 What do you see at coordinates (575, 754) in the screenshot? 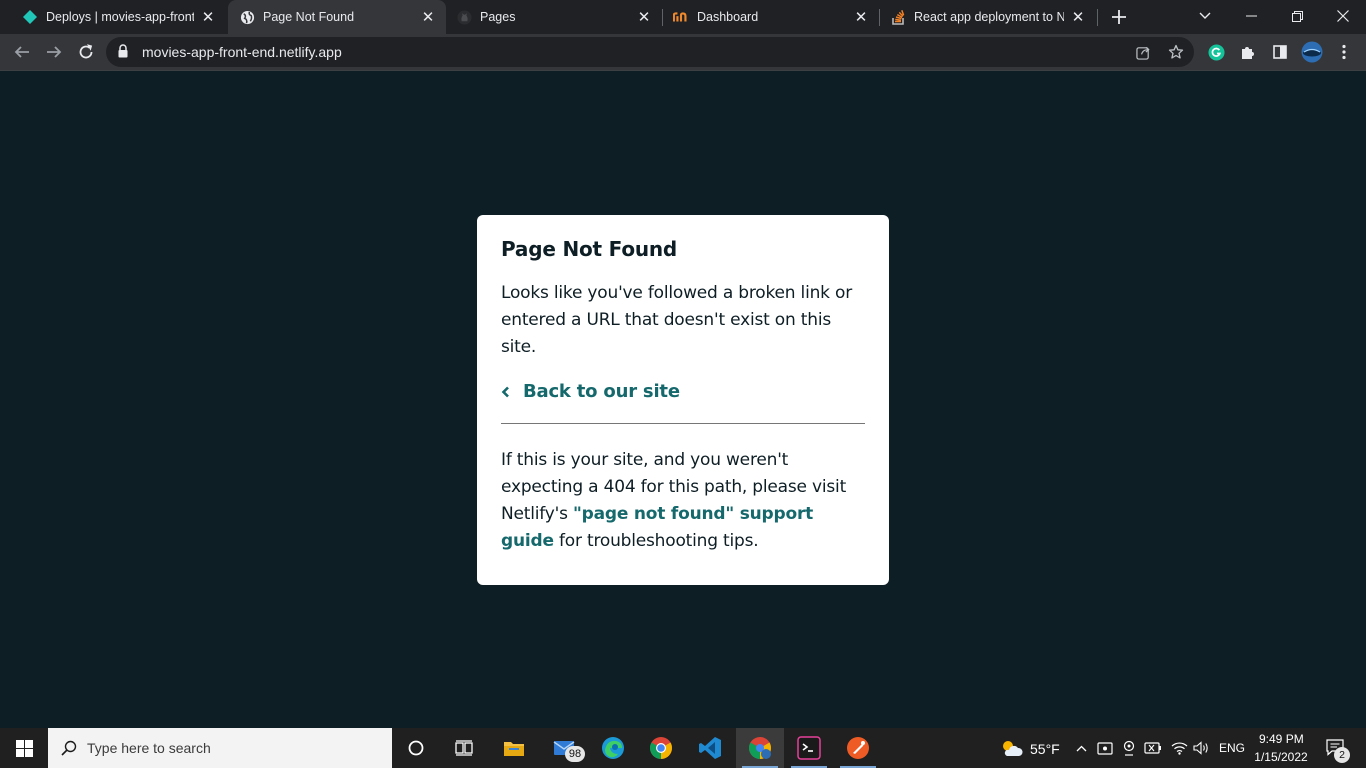
I see `mail-badge: 98` at bounding box center [575, 754].